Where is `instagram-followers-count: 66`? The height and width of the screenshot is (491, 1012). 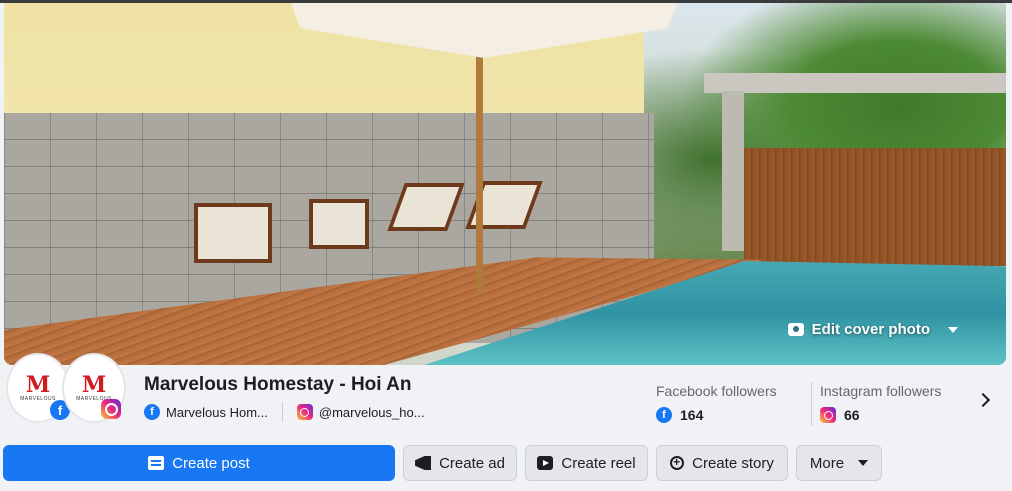
instagram-followers-count: 66 is located at coordinates (852, 415).